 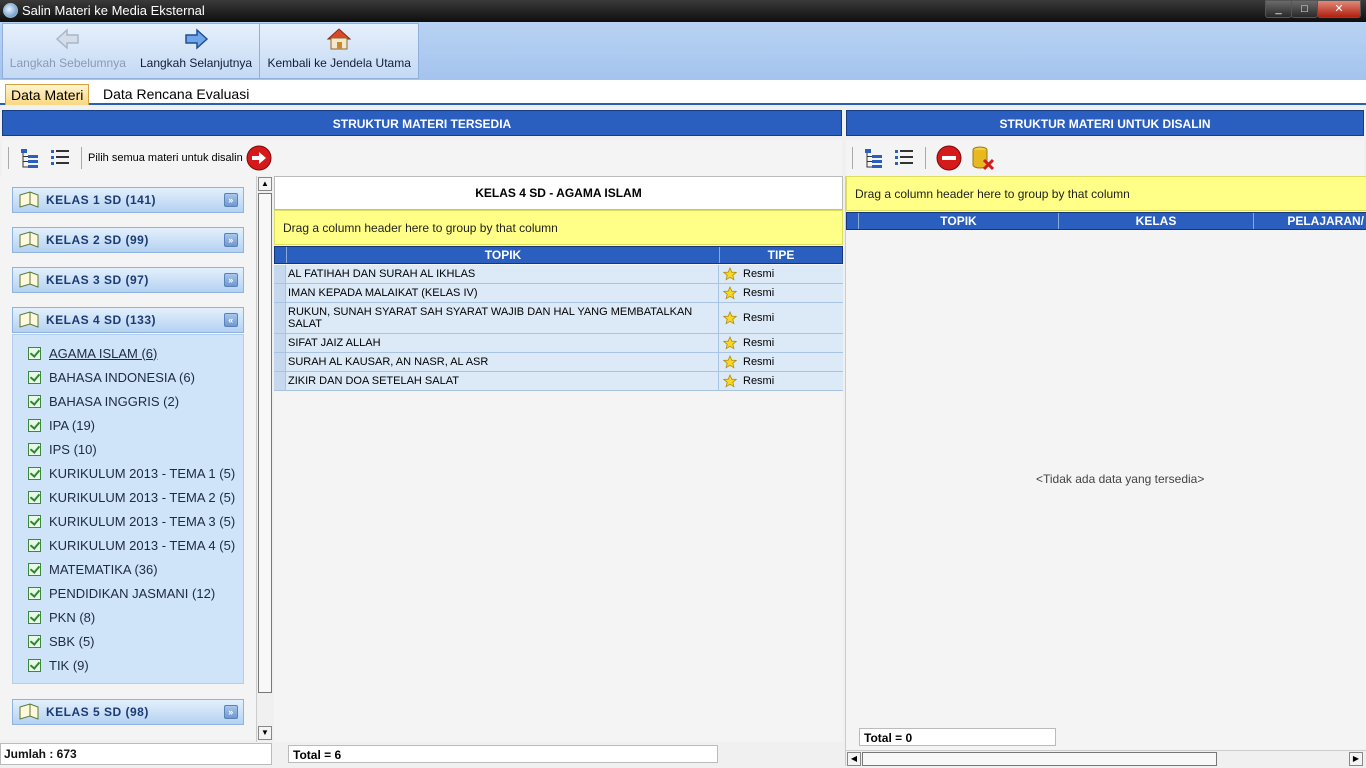 What do you see at coordinates (128, 665) in the screenshot?
I see `subject-item: TIK (9)` at bounding box center [128, 665].